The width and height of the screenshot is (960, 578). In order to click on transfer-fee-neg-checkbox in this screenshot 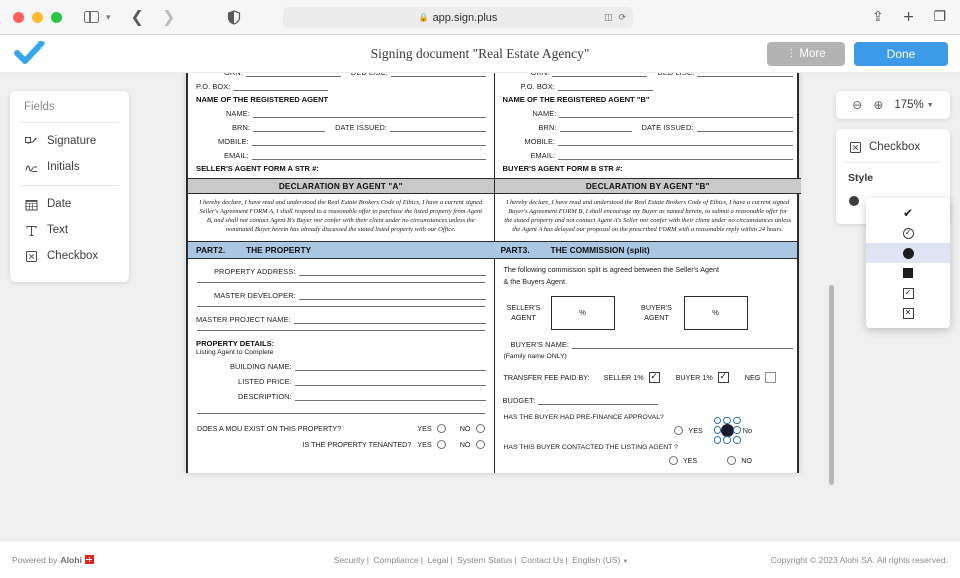, I will do `click(771, 377)`.